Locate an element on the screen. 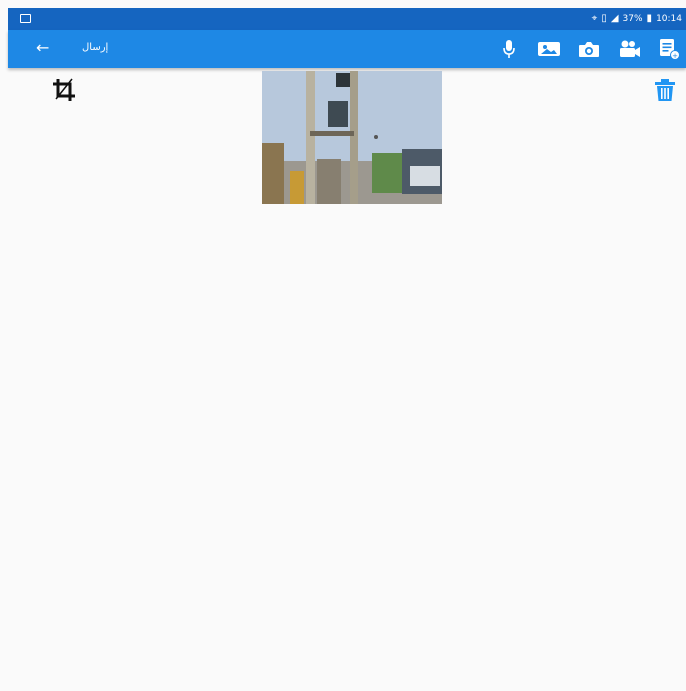 The height and width of the screenshot is (691, 686). location-icon: ⌖ is located at coordinates (594, 18).